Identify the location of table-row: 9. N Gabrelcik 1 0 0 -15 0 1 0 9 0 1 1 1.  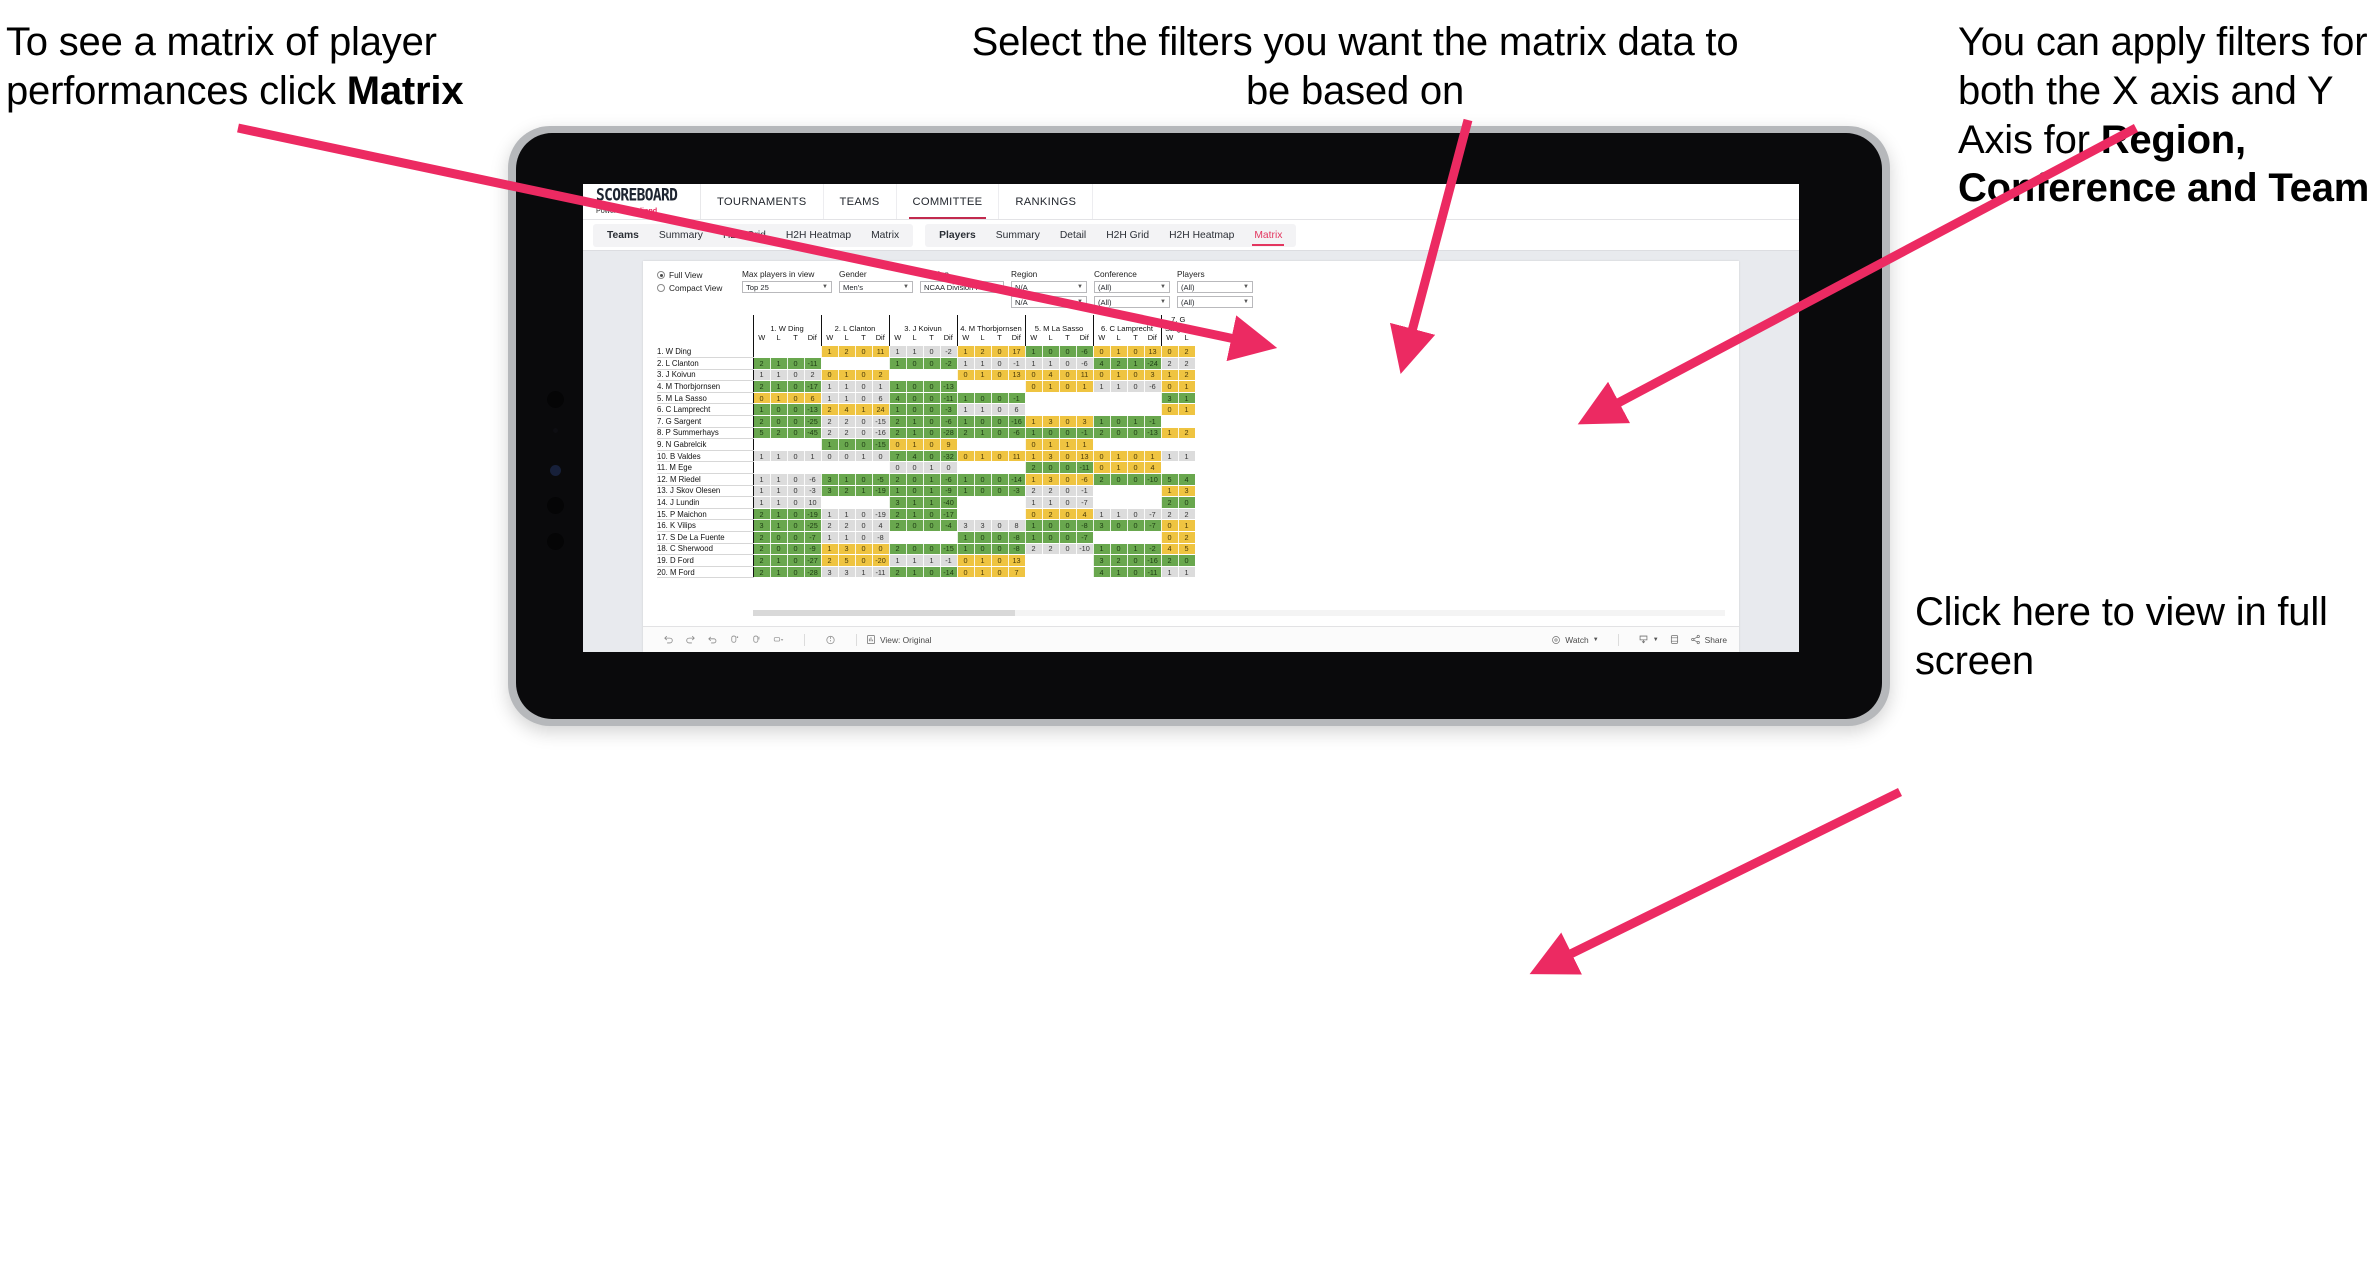
(937, 444).